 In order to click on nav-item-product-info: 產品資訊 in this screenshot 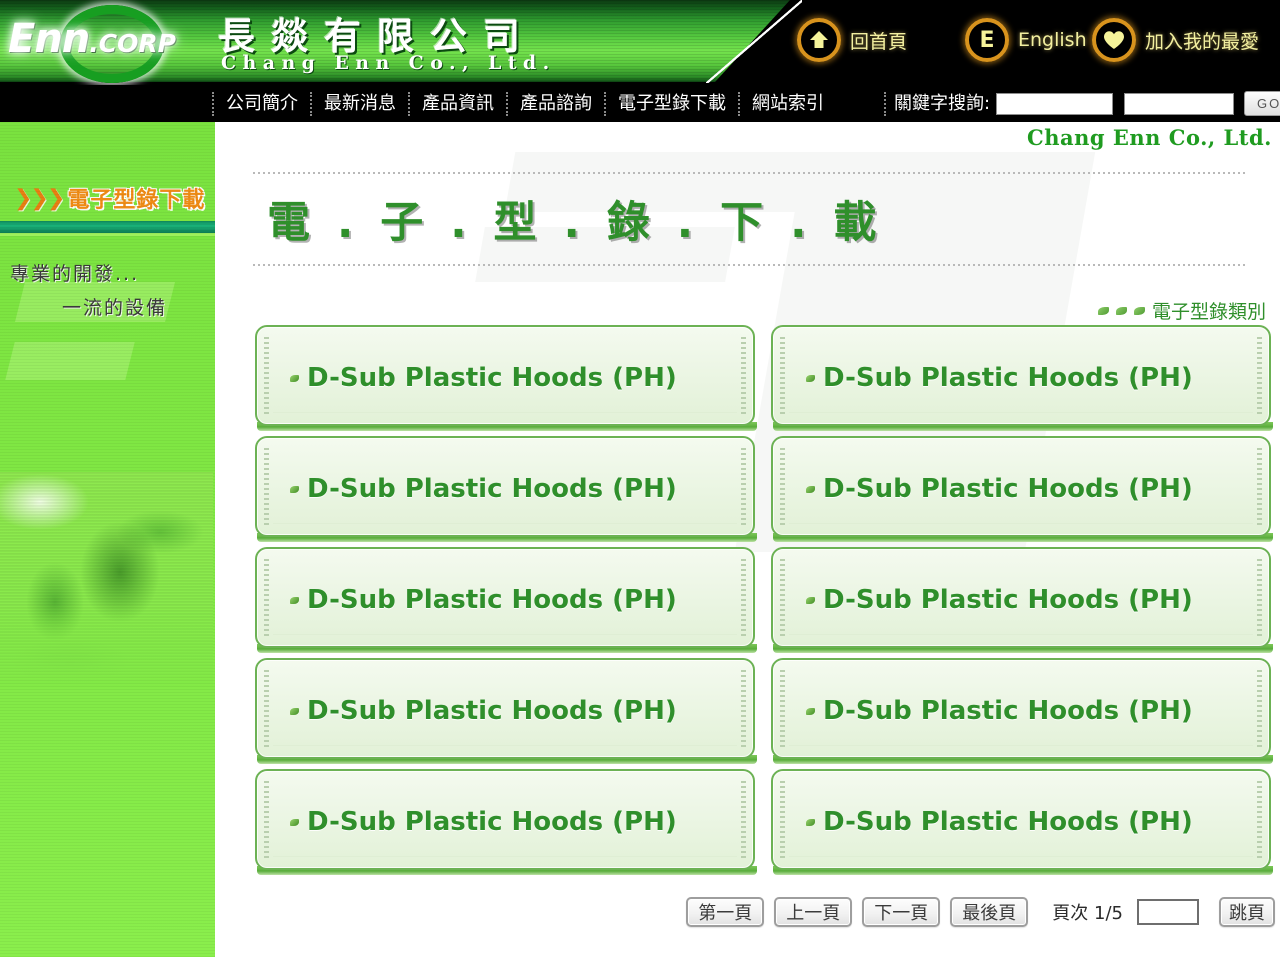, I will do `click(457, 103)`.